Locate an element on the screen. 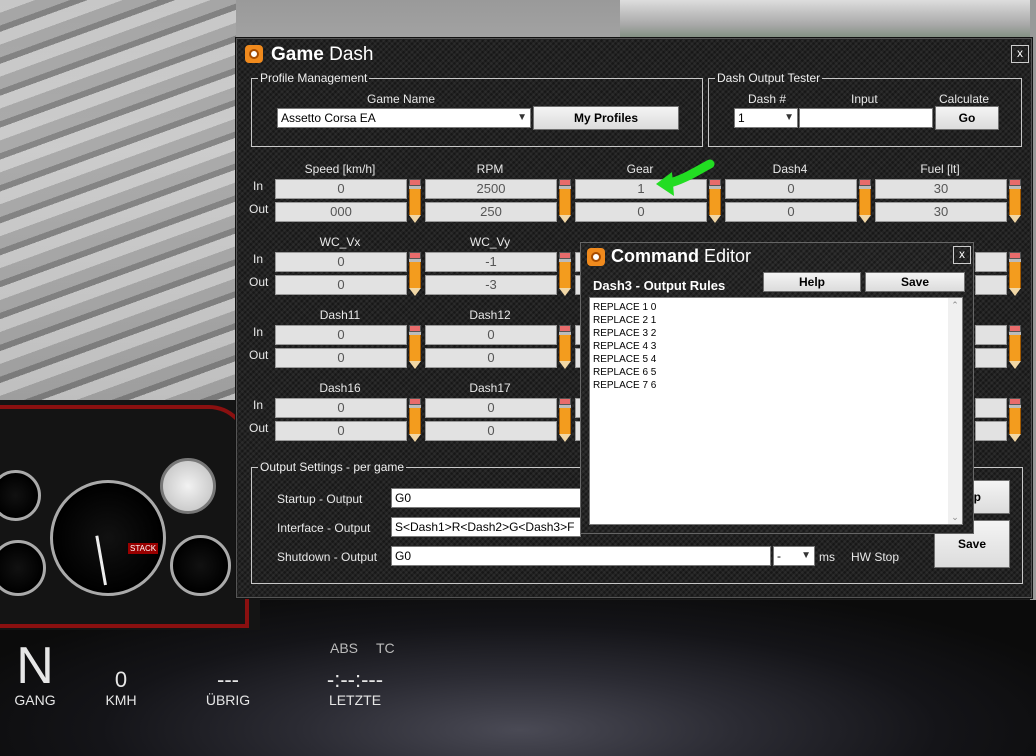 Image resolution: width=1036 pixels, height=756 pixels. rpm-out-value: 250 is located at coordinates (491, 212).